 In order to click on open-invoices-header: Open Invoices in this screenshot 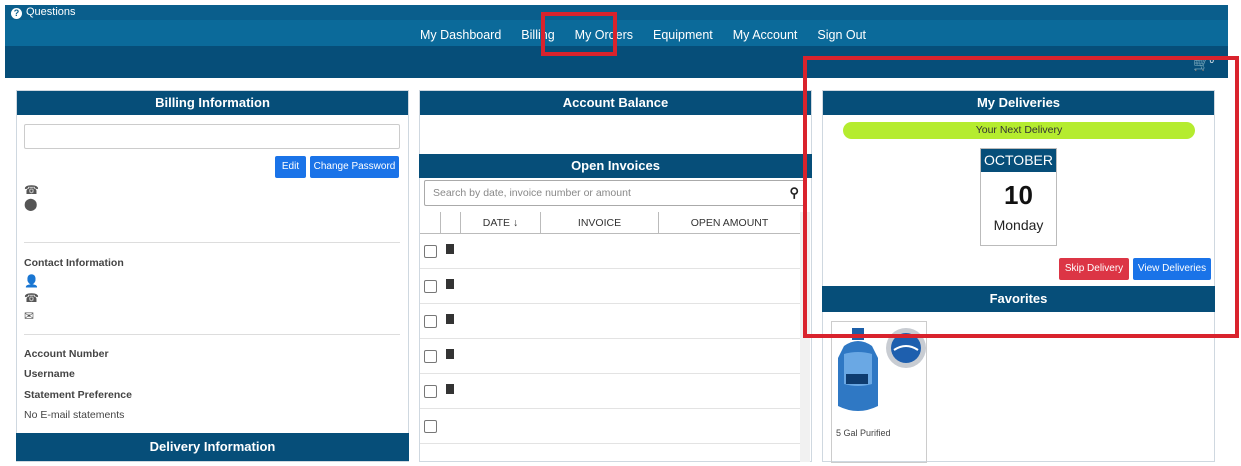, I will do `click(615, 166)`.